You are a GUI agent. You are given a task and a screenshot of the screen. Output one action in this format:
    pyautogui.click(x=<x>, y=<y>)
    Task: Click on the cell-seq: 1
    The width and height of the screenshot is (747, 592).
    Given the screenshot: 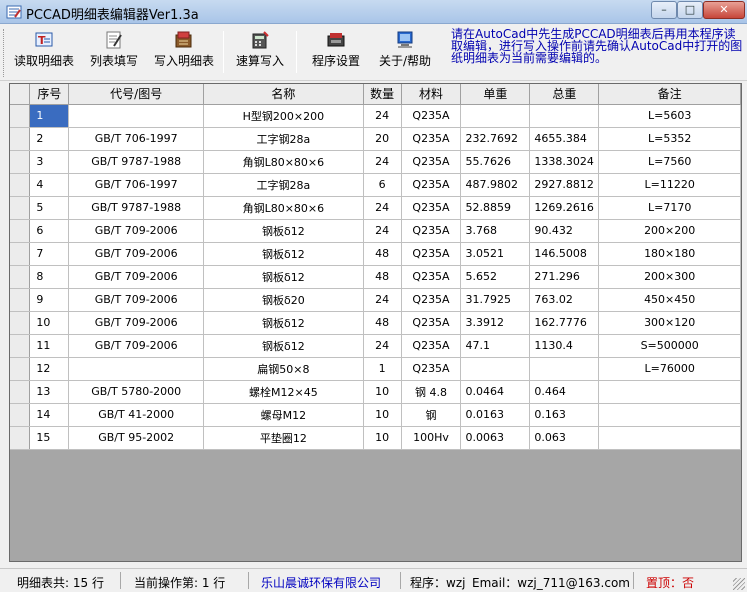 What is the action you would take?
    pyautogui.click(x=49, y=116)
    